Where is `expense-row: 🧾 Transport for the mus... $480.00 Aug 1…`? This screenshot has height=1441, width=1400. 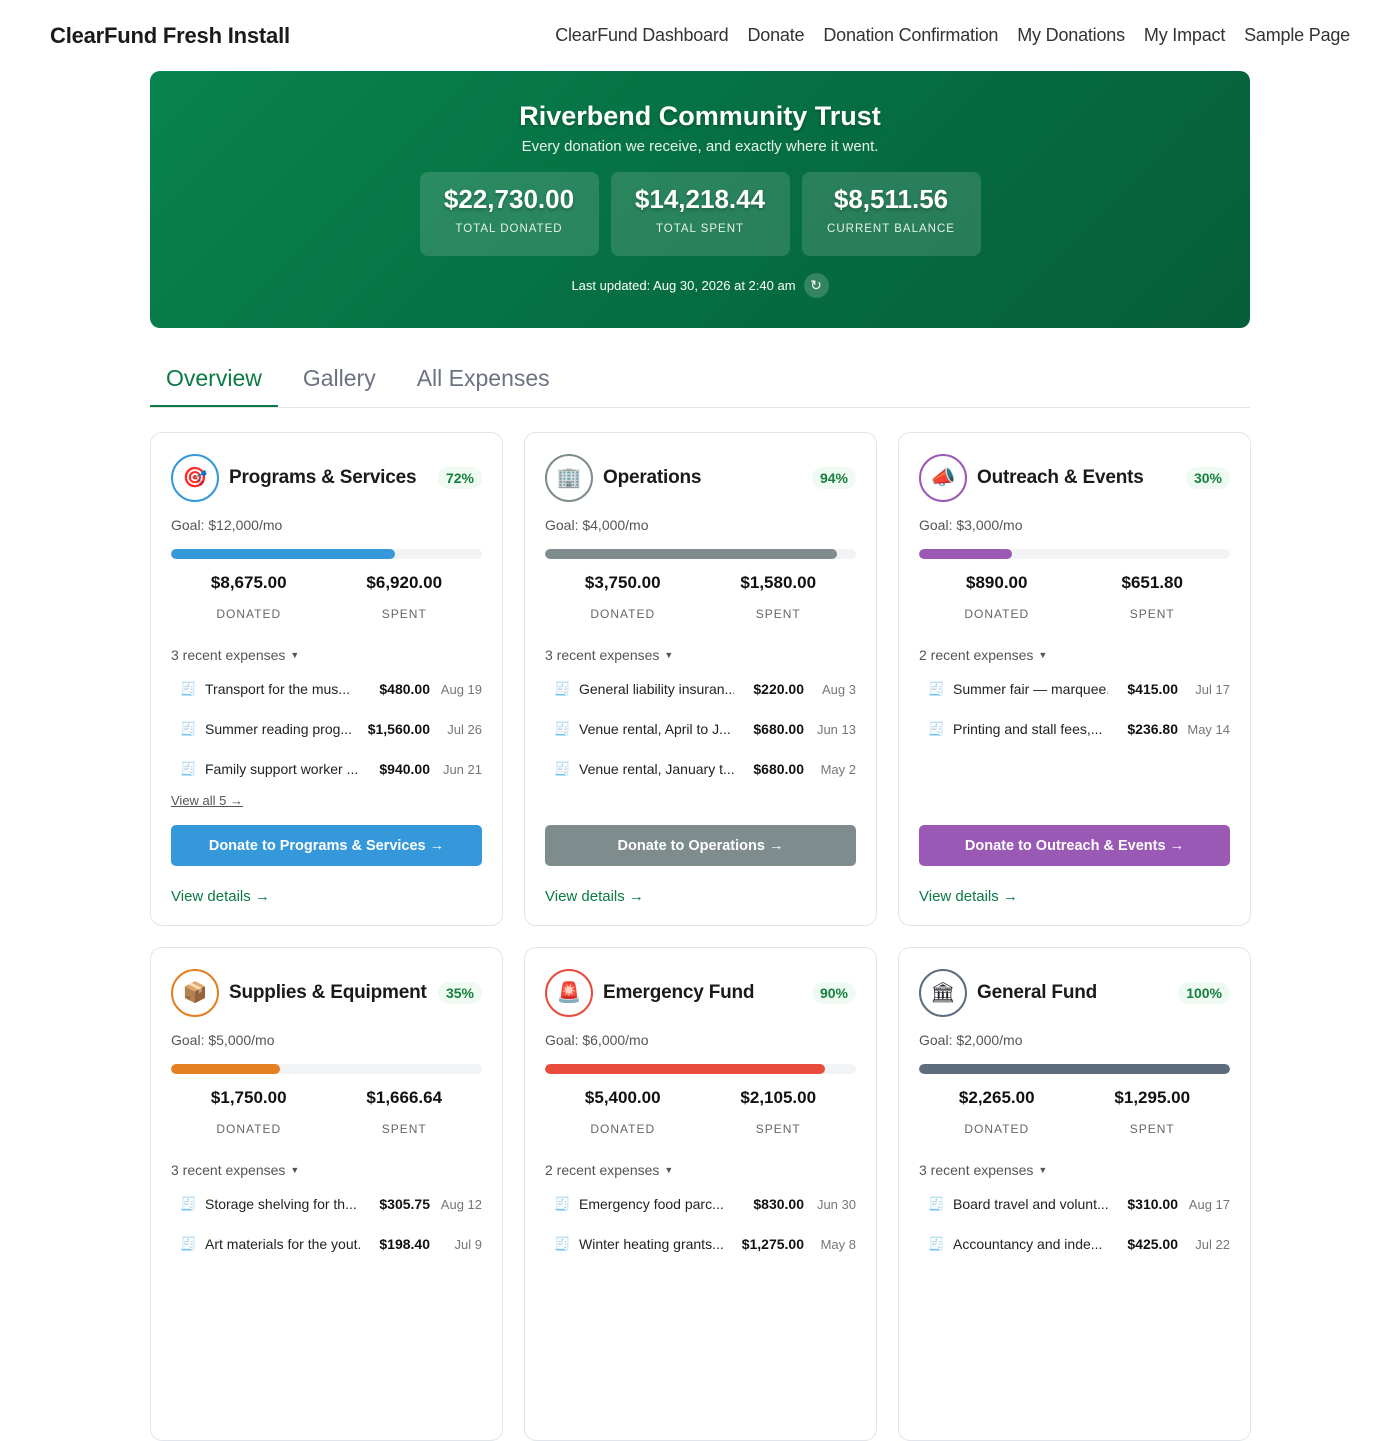
expense-row: 🧾 Transport for the mus... $480.00 Aug 1… is located at coordinates (326, 689).